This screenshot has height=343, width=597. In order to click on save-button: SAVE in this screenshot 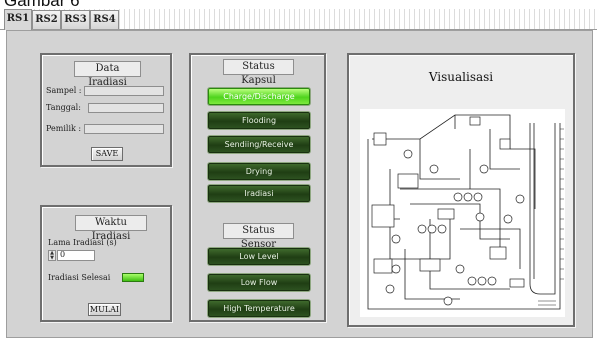, I will do `click(107, 154)`.